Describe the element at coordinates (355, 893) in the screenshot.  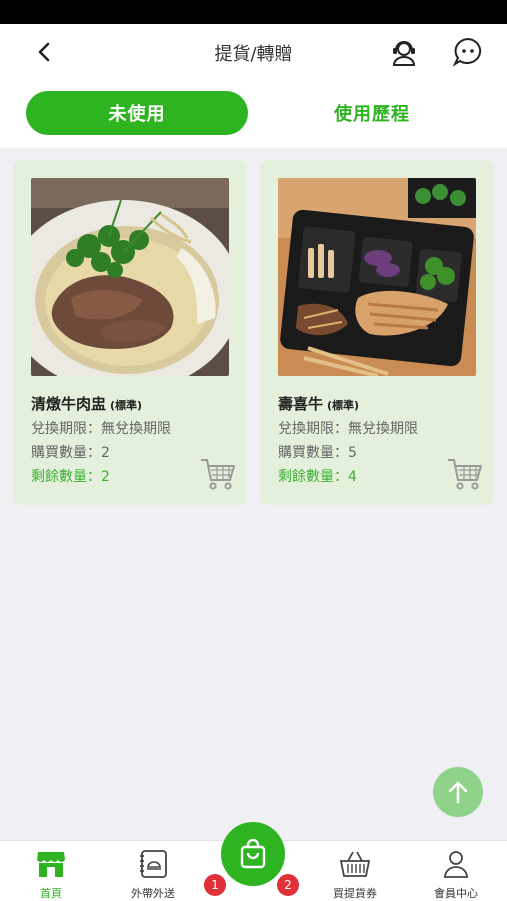
I see `nav-buy-voucher-label: 買提貨券` at that location.